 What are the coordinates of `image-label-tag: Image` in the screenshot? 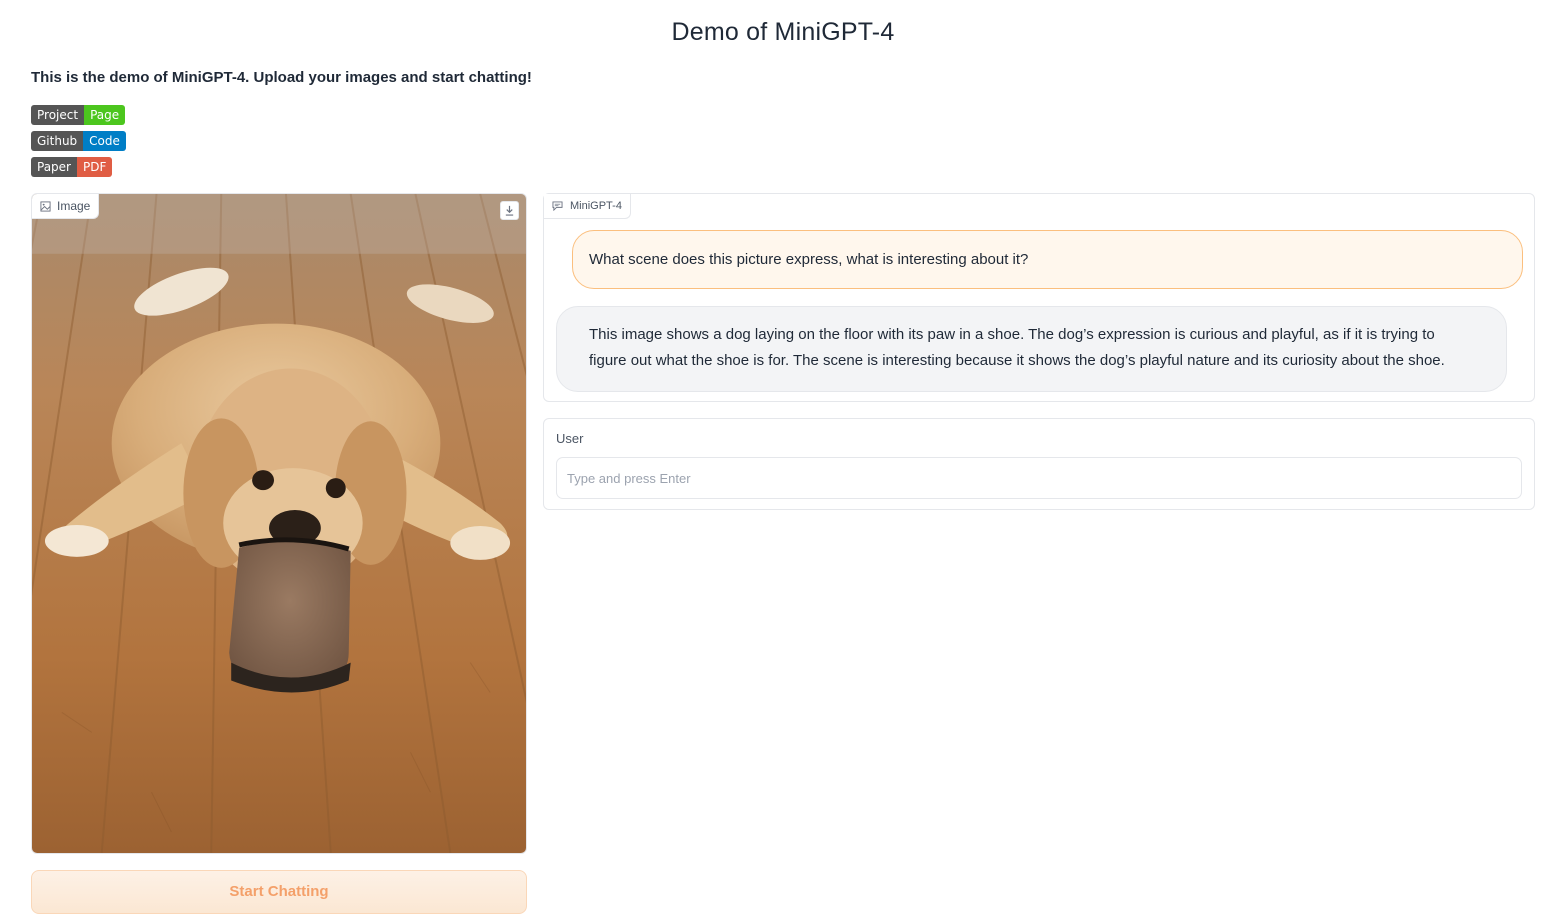 It's located at (66, 206).